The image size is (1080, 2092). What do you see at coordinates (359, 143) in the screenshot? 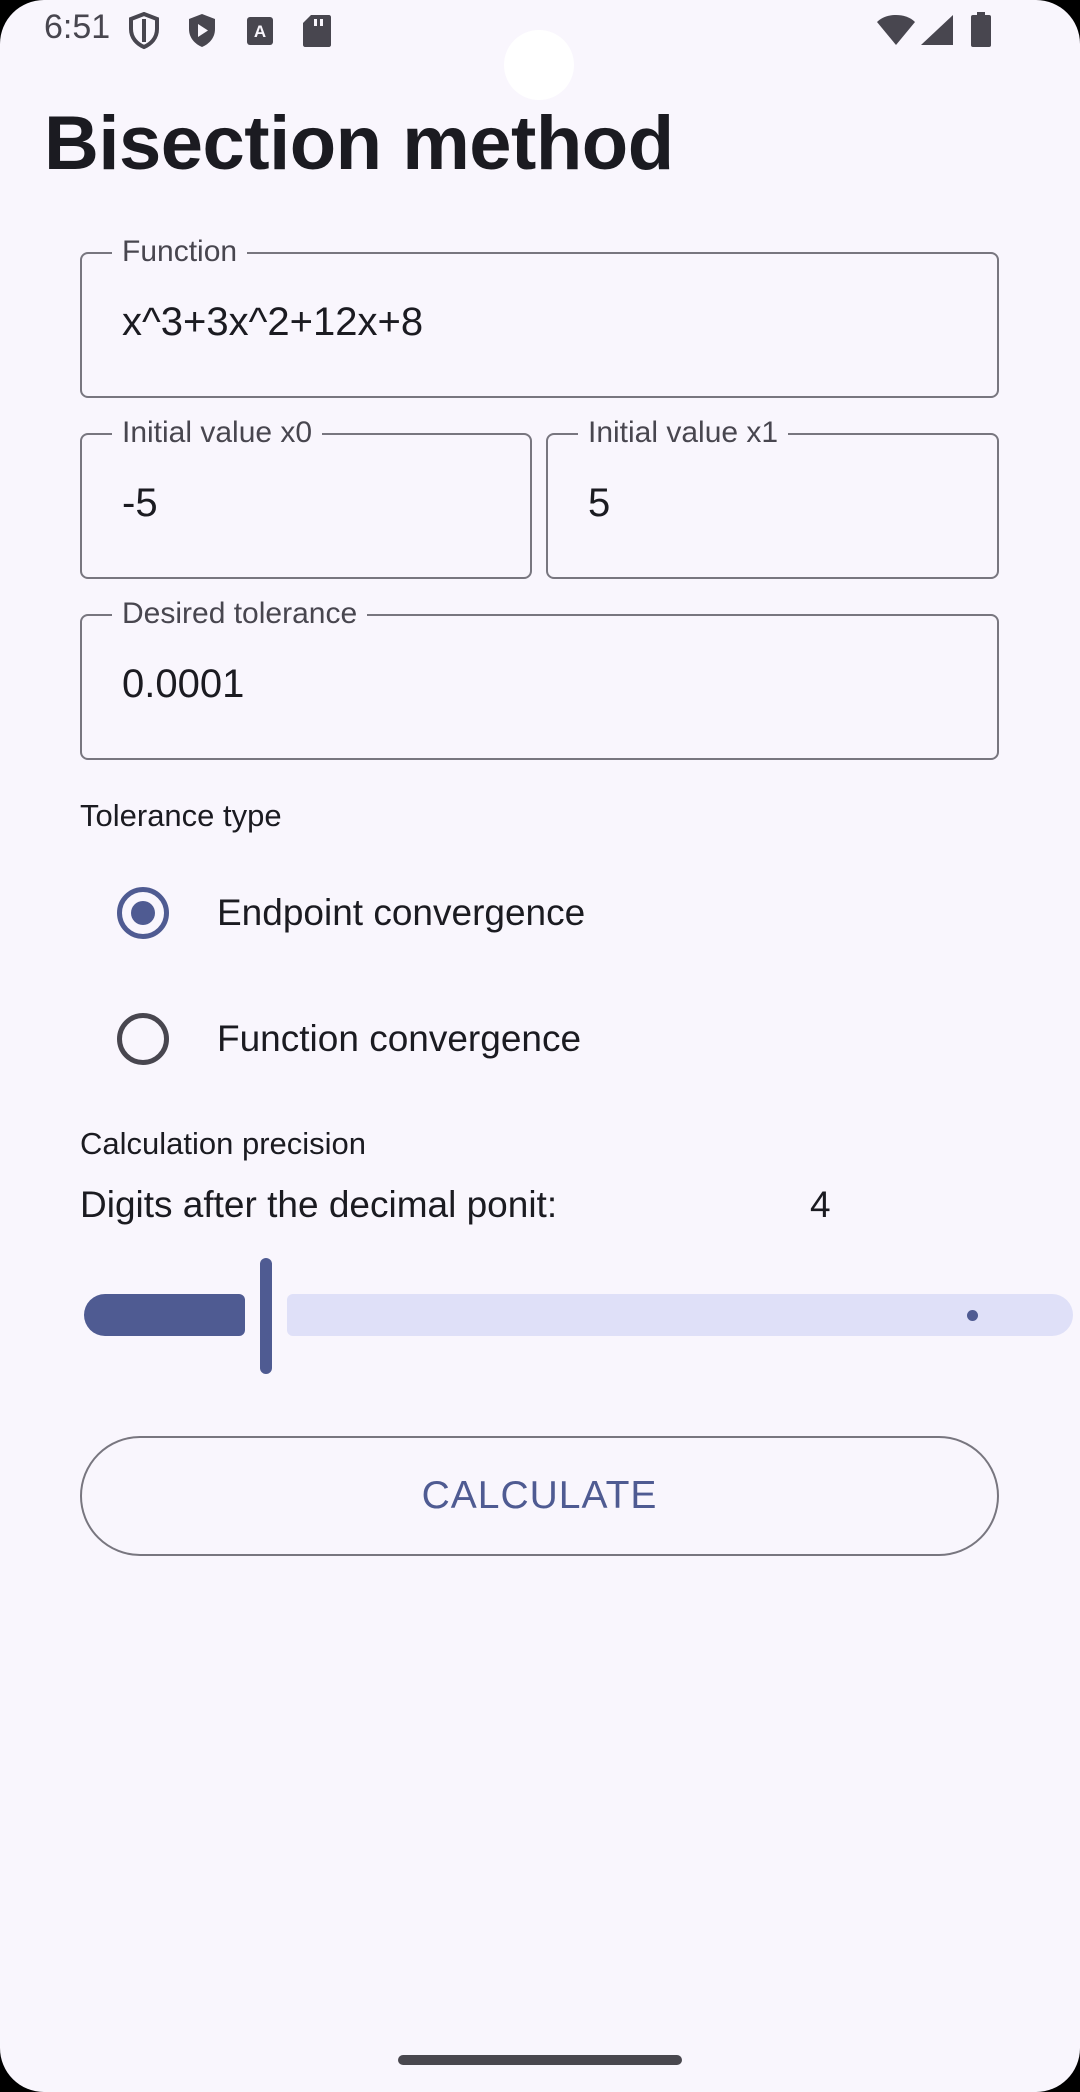
I see `page-title: Bisection method` at bounding box center [359, 143].